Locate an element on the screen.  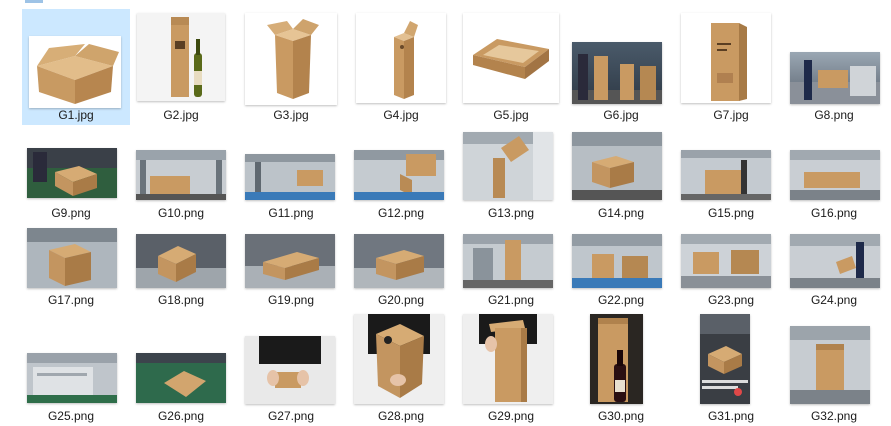
file-tile: G21.png is located at coordinates (511, 268).